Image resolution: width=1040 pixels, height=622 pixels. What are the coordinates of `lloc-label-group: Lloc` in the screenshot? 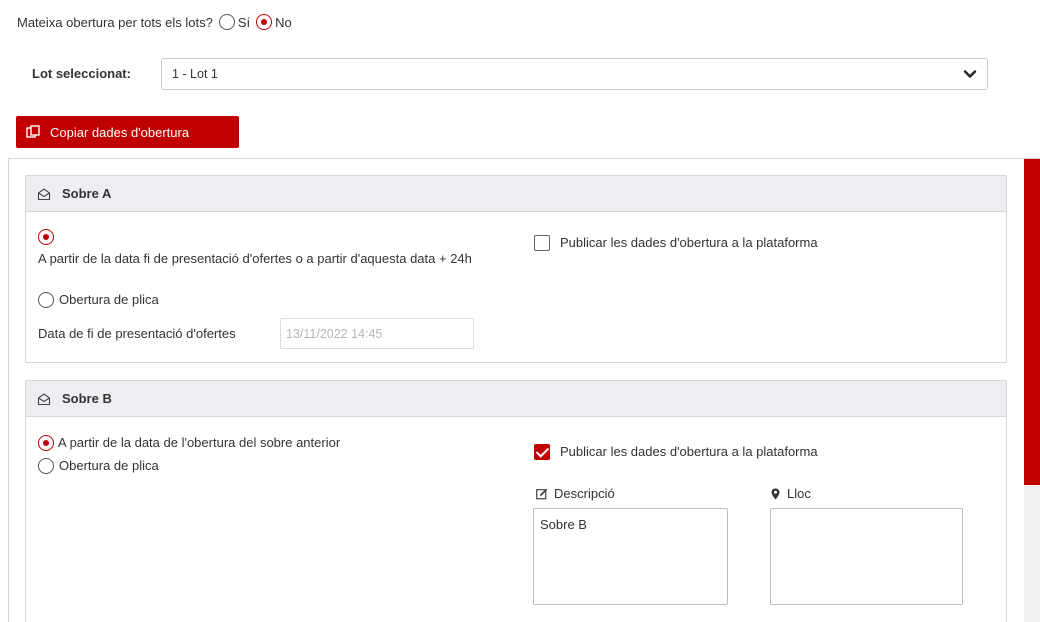 It's located at (791, 493).